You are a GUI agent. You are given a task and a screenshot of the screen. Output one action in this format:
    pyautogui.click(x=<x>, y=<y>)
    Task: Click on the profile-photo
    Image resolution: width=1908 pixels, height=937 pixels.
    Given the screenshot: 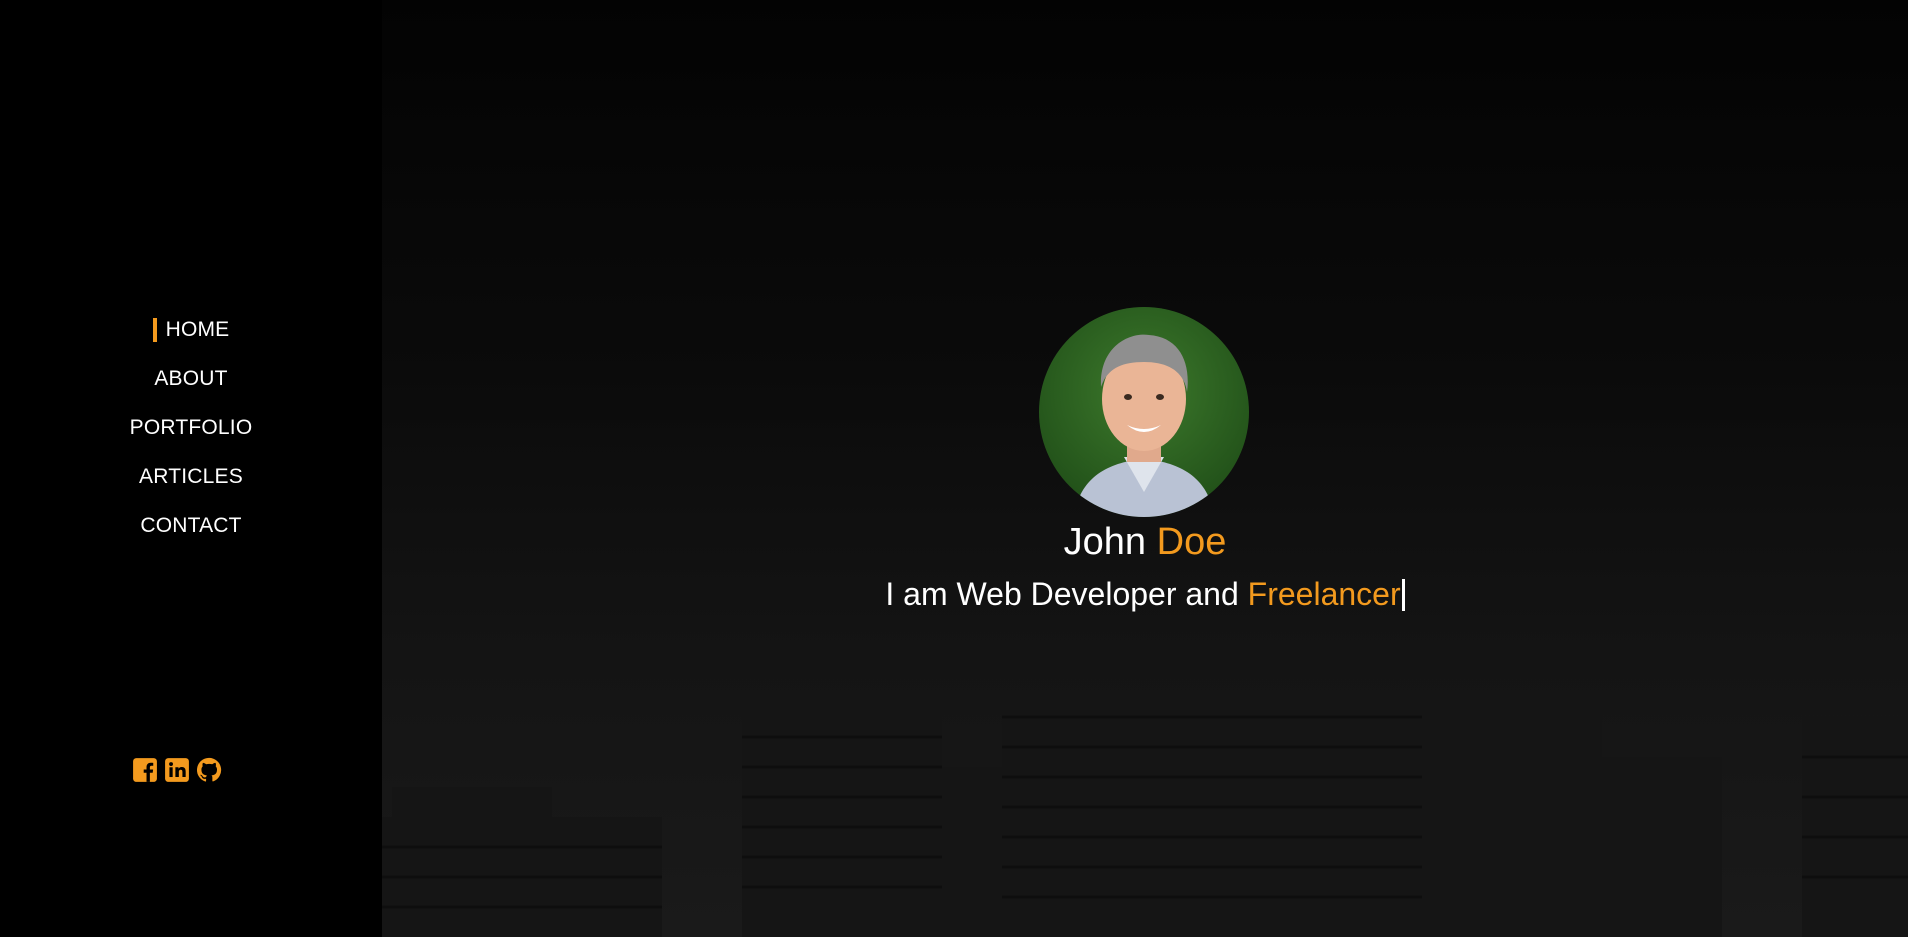 What is the action you would take?
    pyautogui.click(x=1144, y=412)
    